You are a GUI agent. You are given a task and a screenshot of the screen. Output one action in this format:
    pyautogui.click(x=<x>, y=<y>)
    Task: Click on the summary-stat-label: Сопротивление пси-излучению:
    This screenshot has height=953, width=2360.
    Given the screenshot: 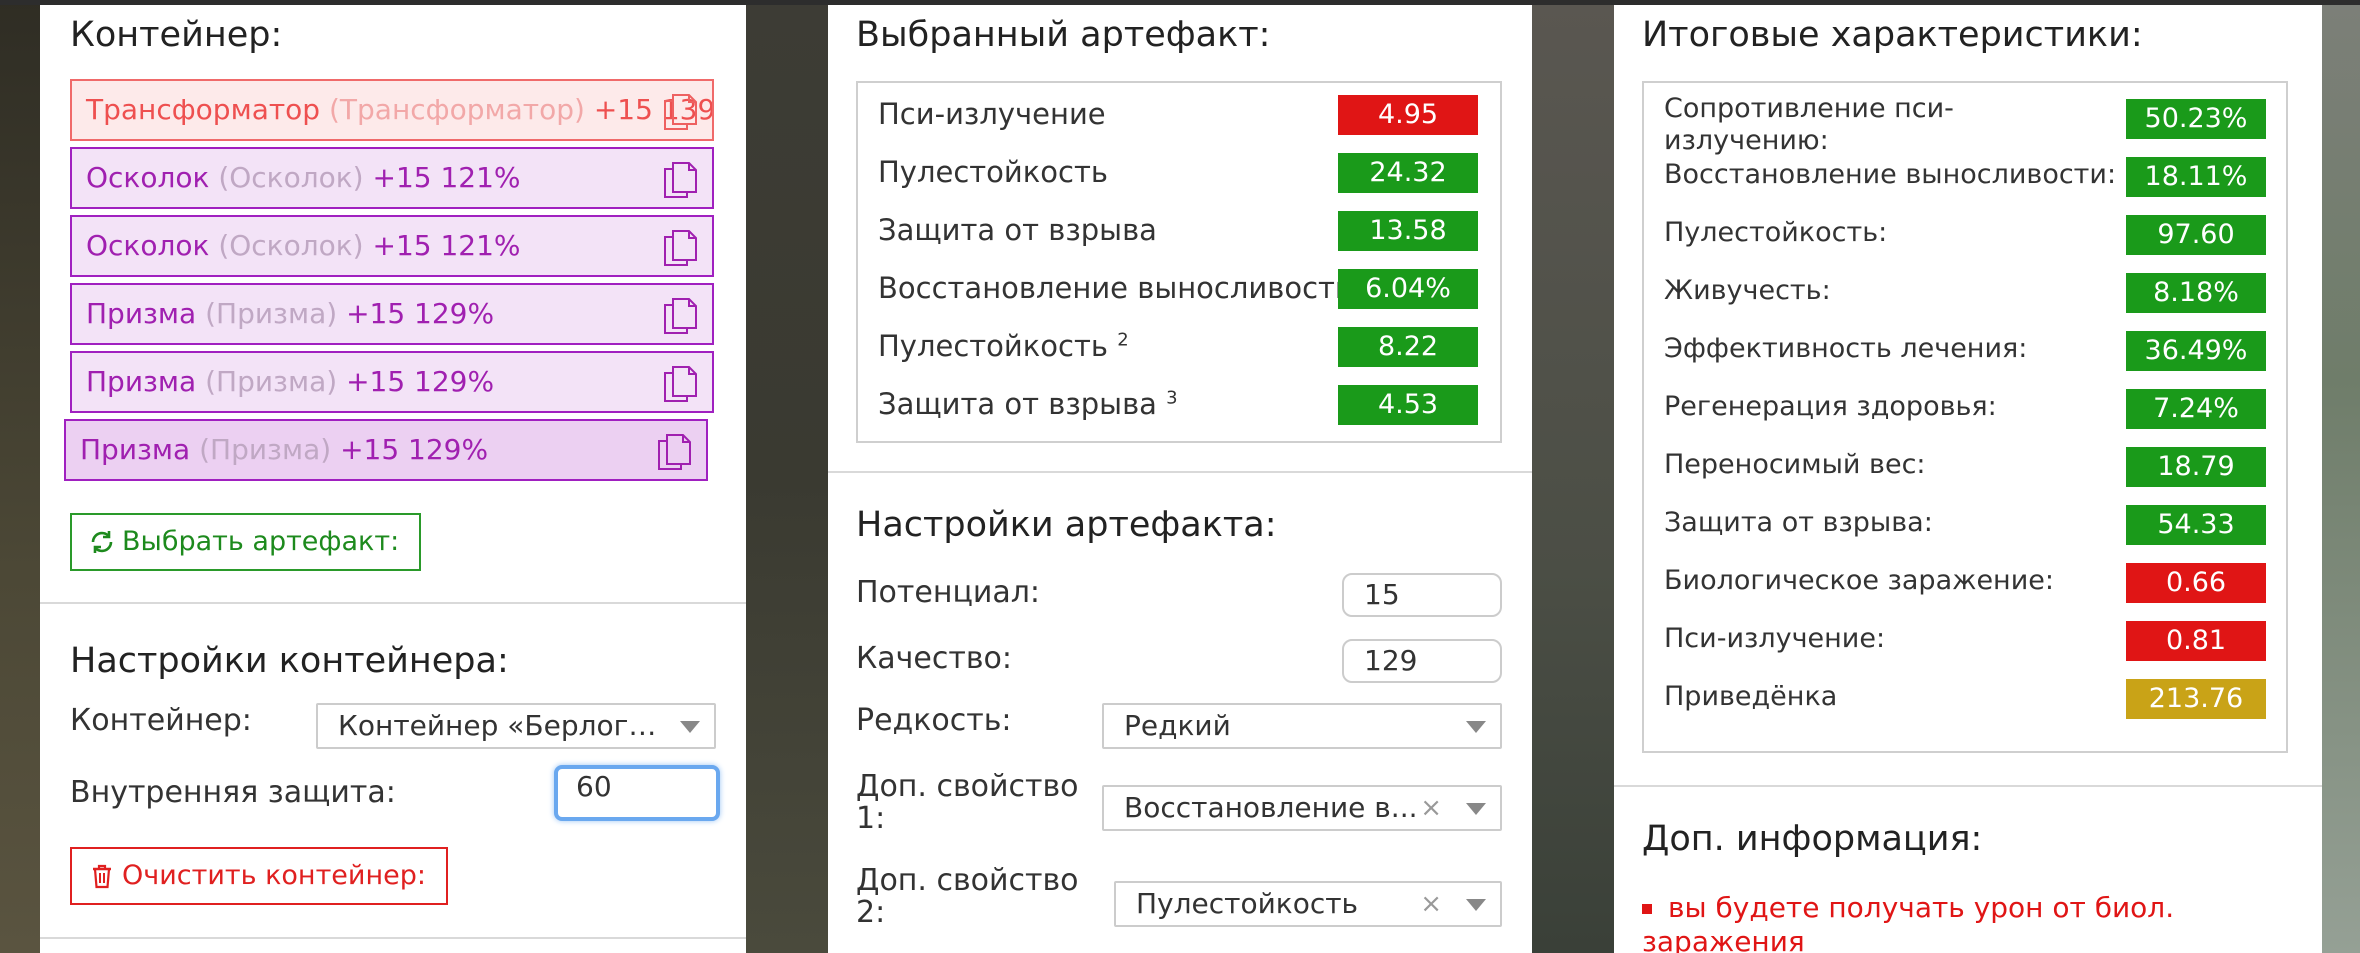 What is the action you would take?
    pyautogui.click(x=1809, y=125)
    